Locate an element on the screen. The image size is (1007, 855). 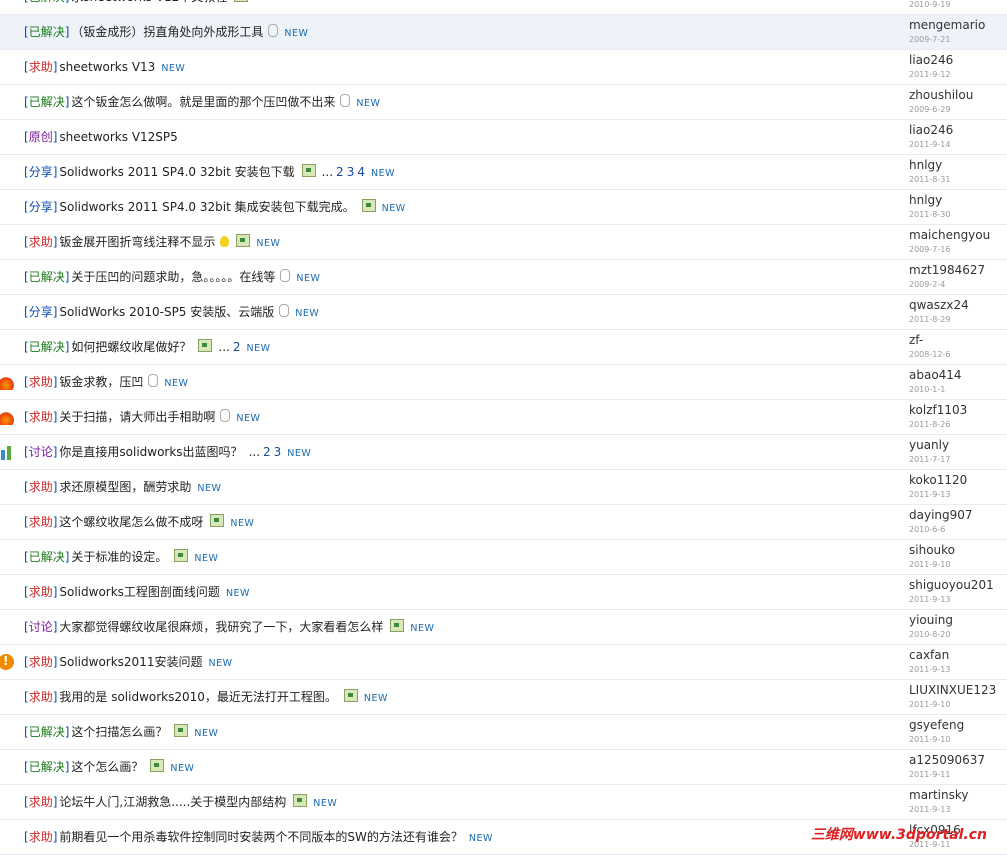
thread-subject-link: 求还原模型图，酬劳求助 is located at coordinates (125, 487).